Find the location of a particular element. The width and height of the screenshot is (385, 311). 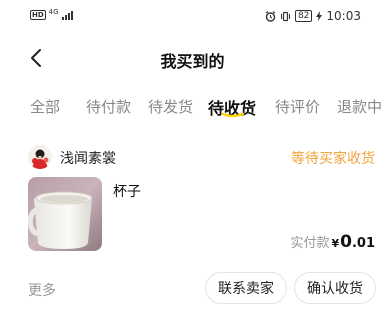

seller-avatar is located at coordinates (40, 157).